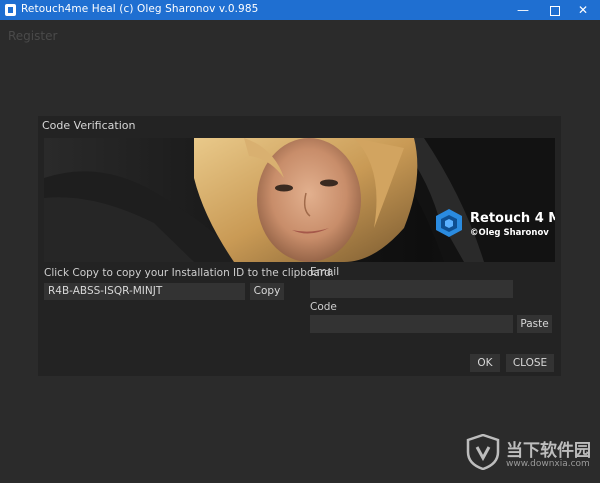  I want to click on email-input, so click(411, 289).